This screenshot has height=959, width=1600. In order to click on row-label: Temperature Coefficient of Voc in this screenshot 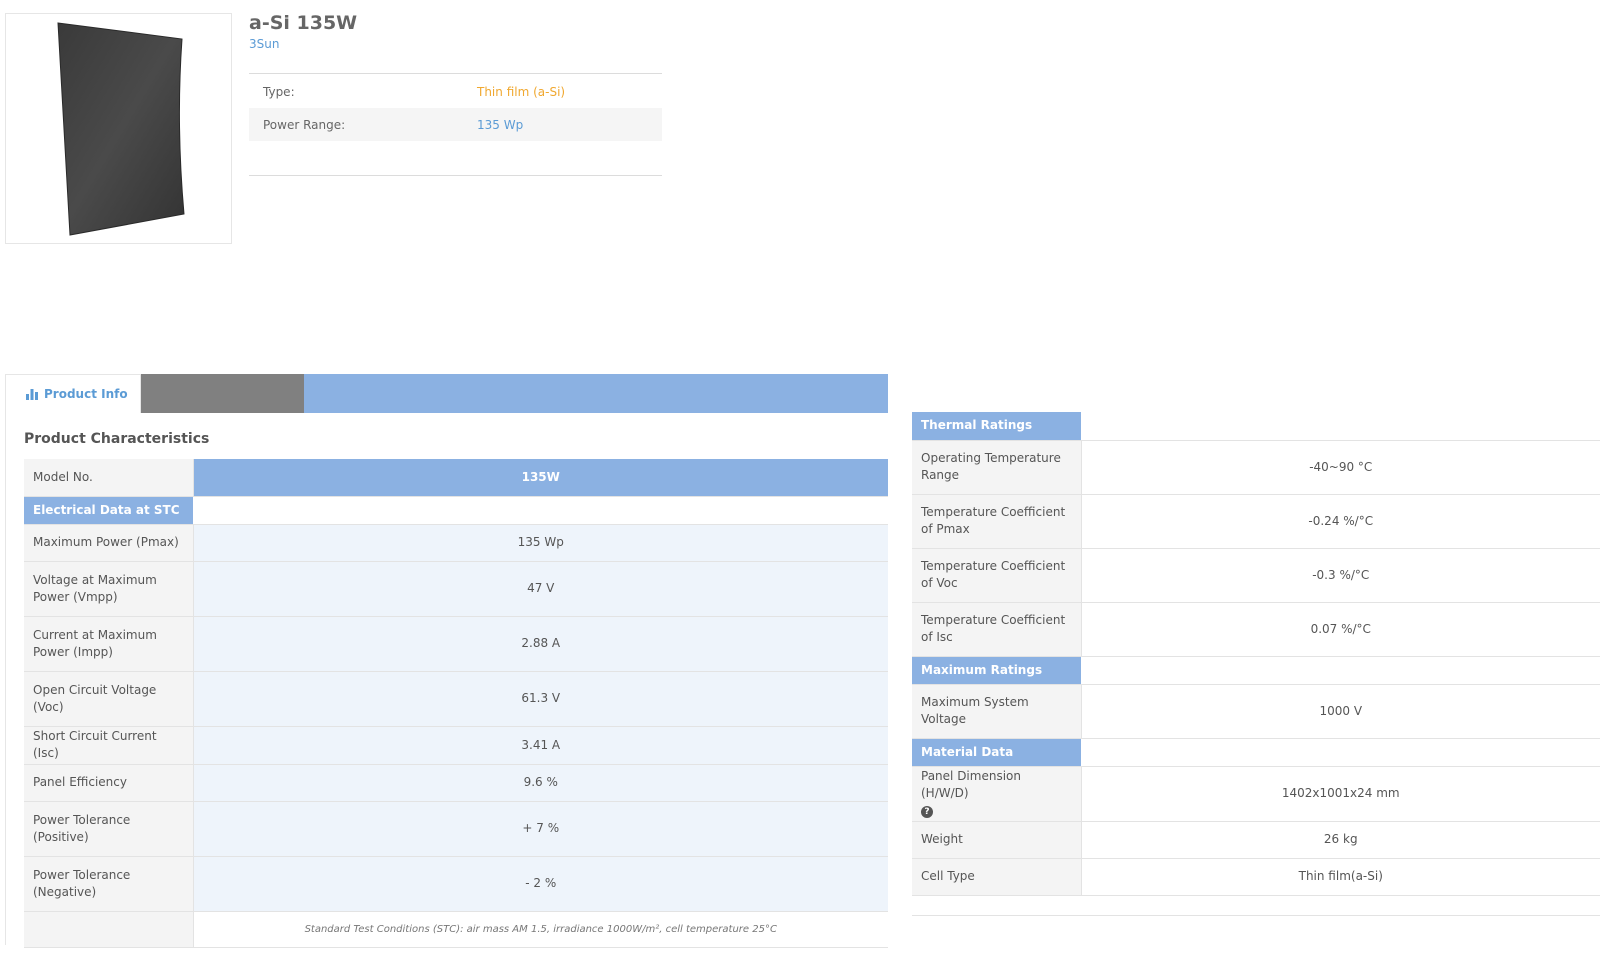, I will do `click(997, 575)`.